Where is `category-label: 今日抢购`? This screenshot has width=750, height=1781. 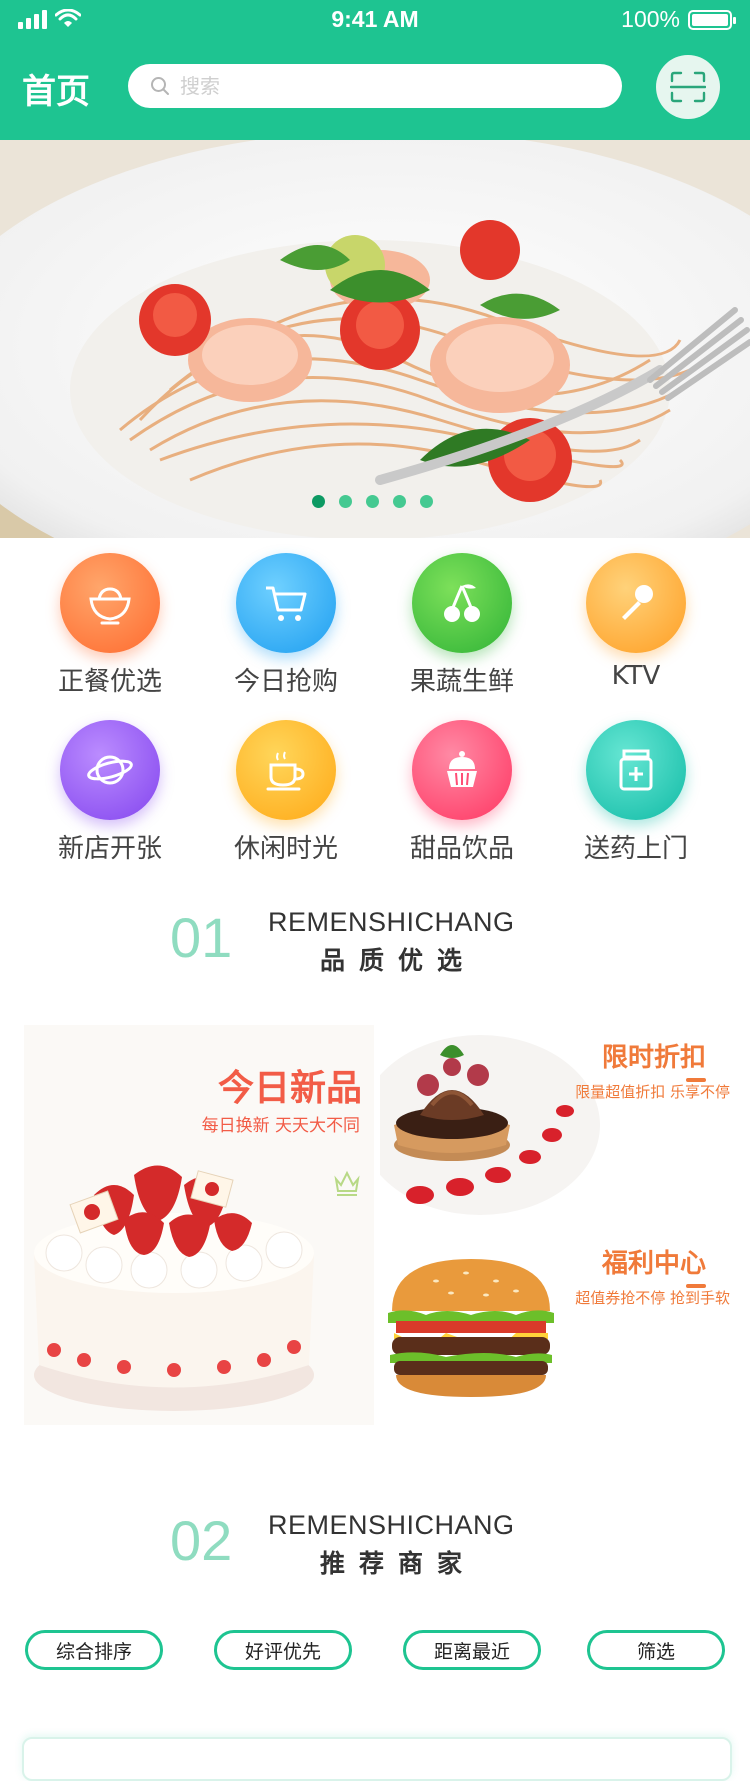
category-label: 今日抢购 is located at coordinates (285, 682).